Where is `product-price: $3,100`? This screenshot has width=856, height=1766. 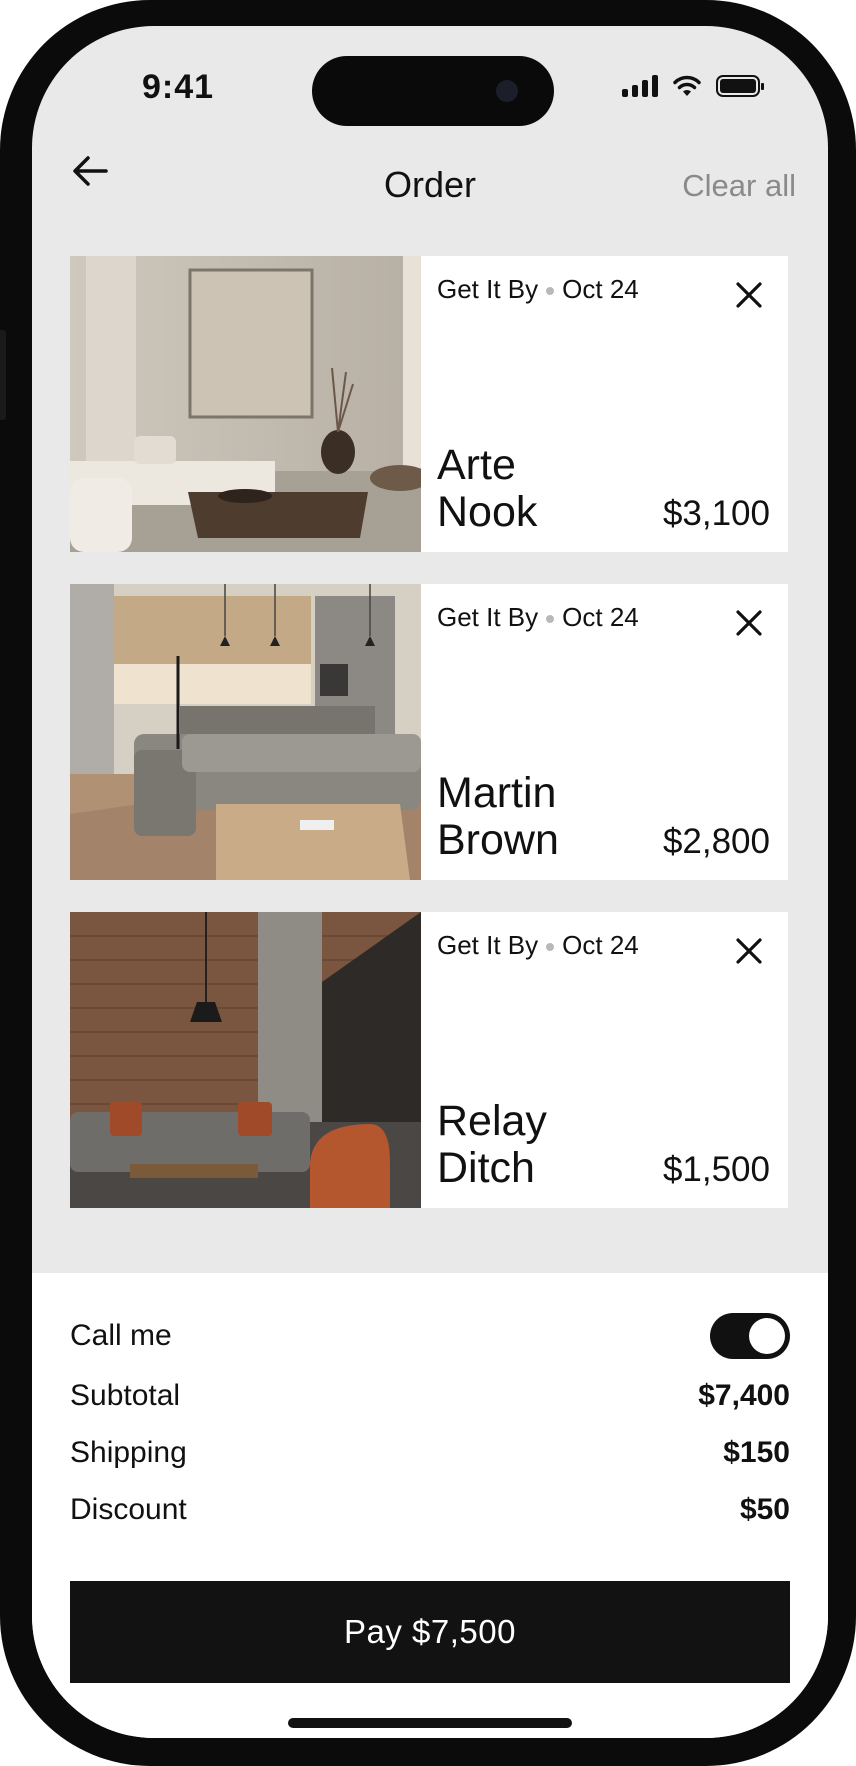
product-price: $3,100 is located at coordinates (716, 513).